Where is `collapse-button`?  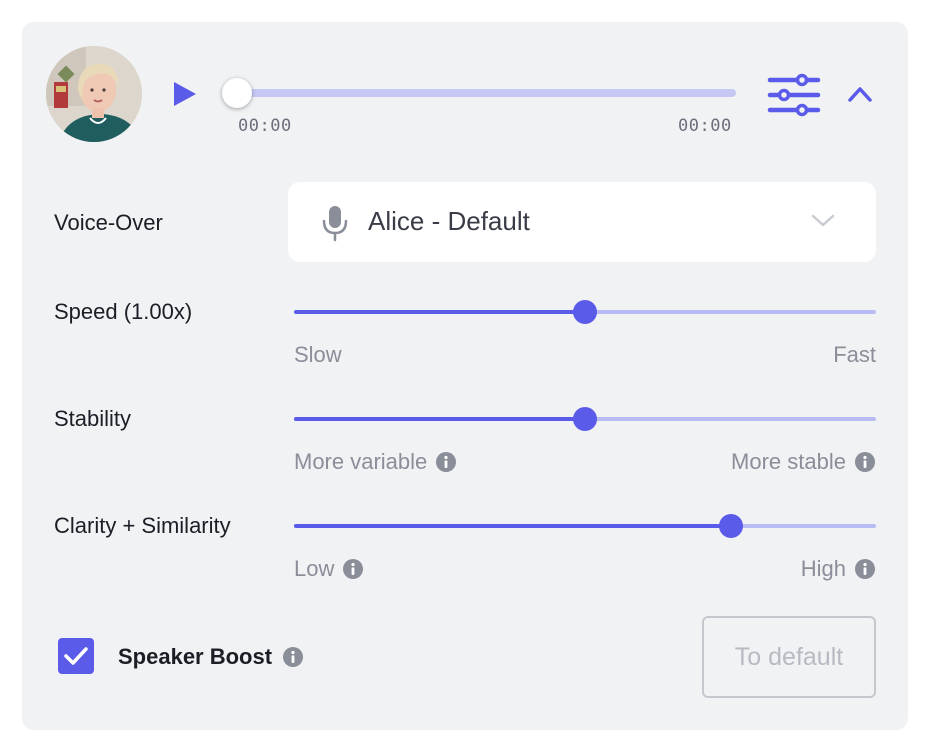 collapse-button is located at coordinates (860, 94).